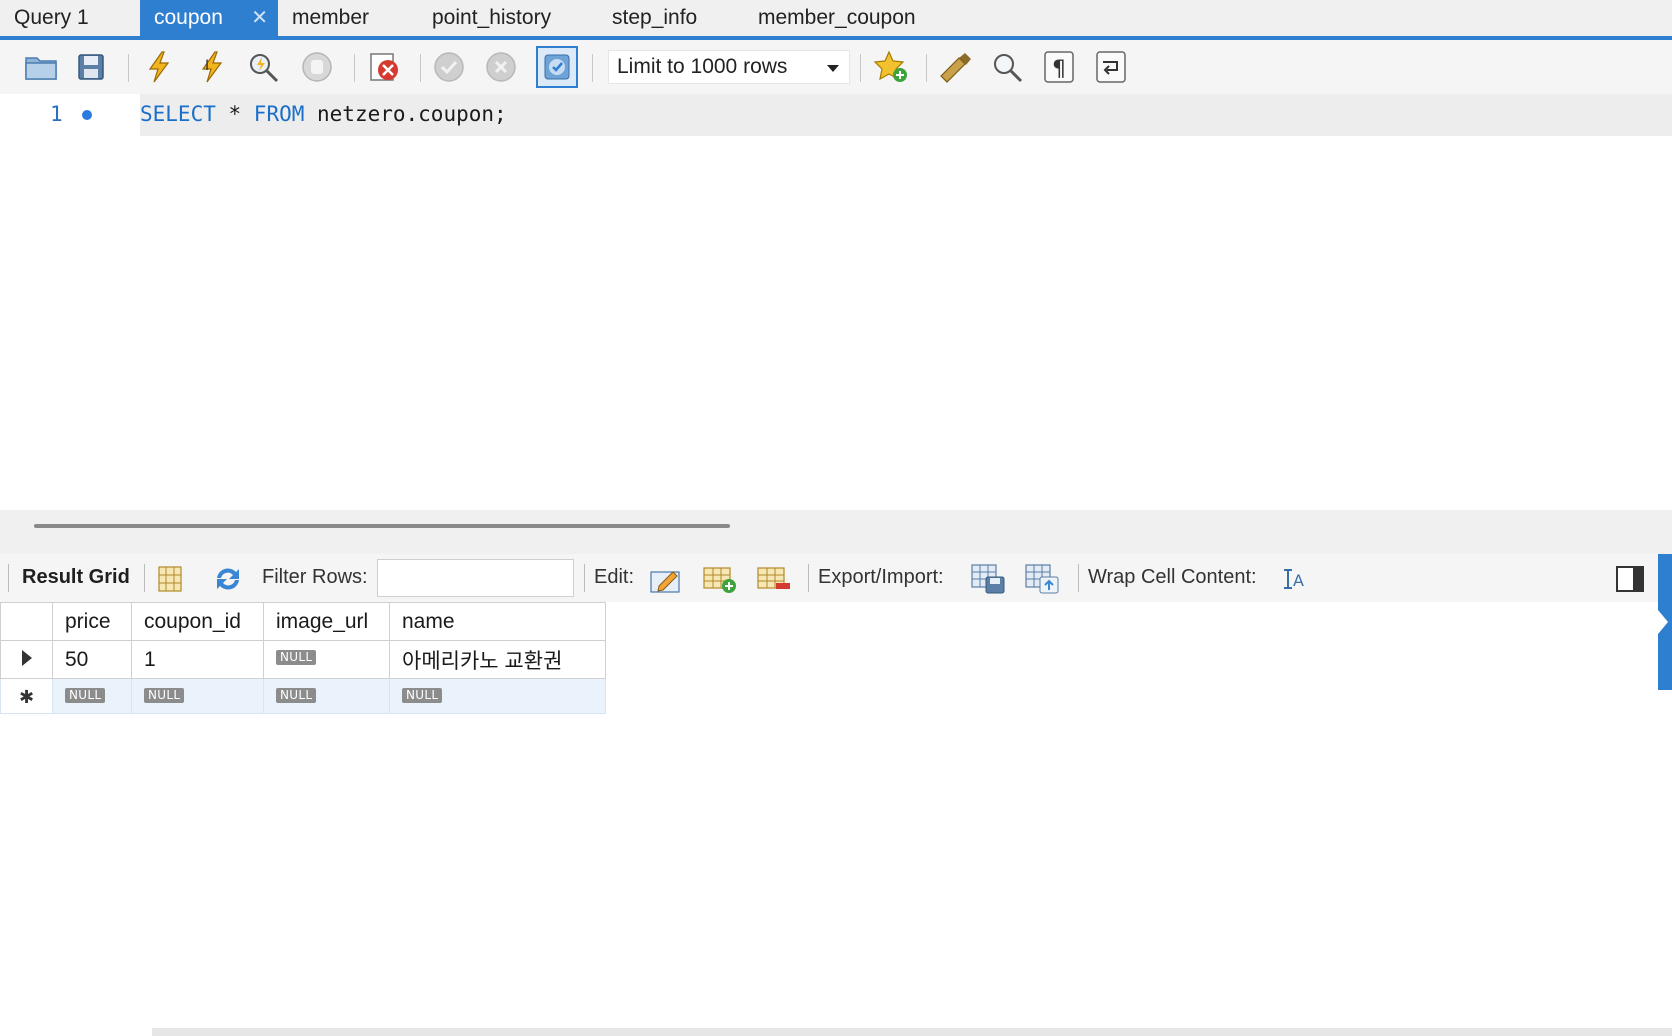 Image resolution: width=1672 pixels, height=1036 pixels. I want to click on cell-coupon-id: NULL, so click(197, 696).